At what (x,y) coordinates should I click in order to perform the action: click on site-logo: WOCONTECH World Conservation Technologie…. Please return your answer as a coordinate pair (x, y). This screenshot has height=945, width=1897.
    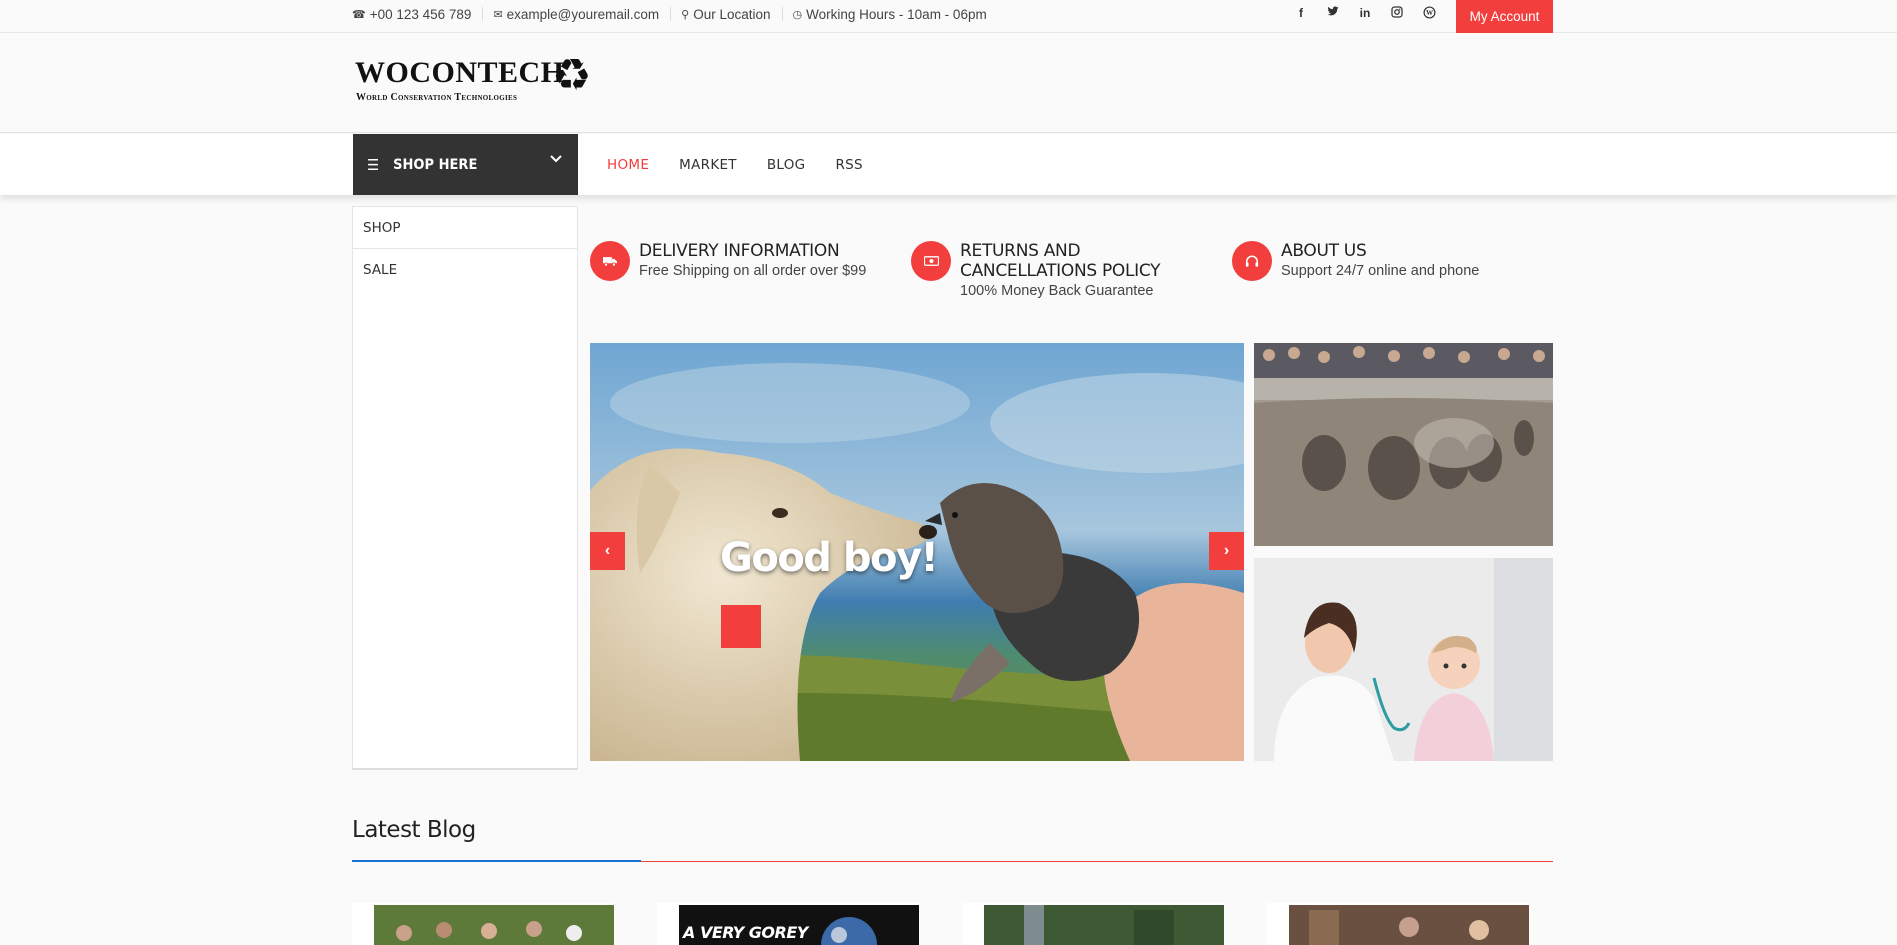
    Looking at the image, I should click on (475, 78).